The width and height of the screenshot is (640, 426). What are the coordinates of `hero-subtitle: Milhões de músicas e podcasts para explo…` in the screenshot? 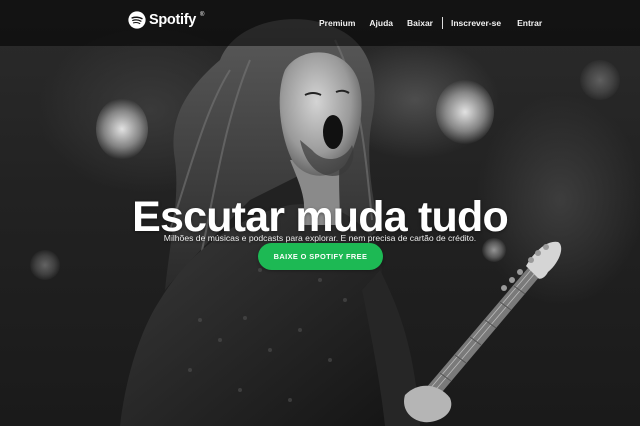 It's located at (320, 237).